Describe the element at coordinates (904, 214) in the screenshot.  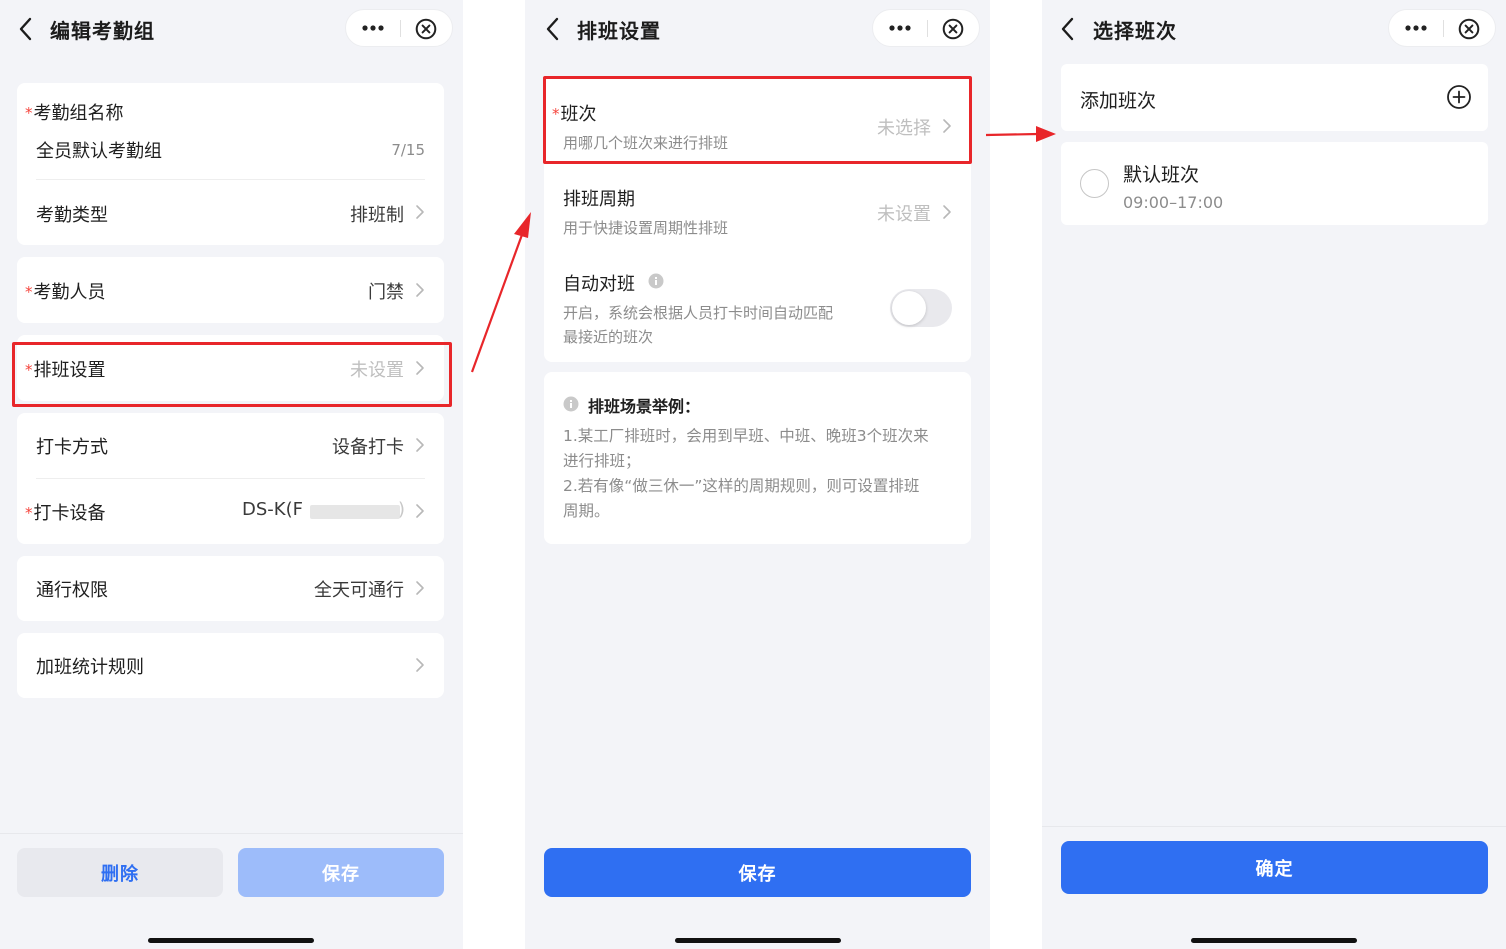
I see `cycle-value: 未设置` at that location.